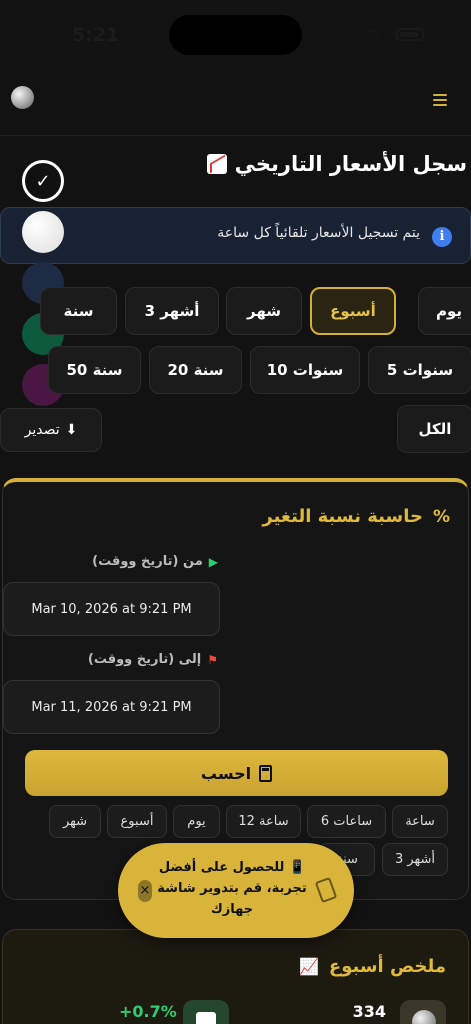 The width and height of the screenshot is (471, 1024). I want to click on to-label-text: إلى (تاريخ ووقت), so click(144, 659).